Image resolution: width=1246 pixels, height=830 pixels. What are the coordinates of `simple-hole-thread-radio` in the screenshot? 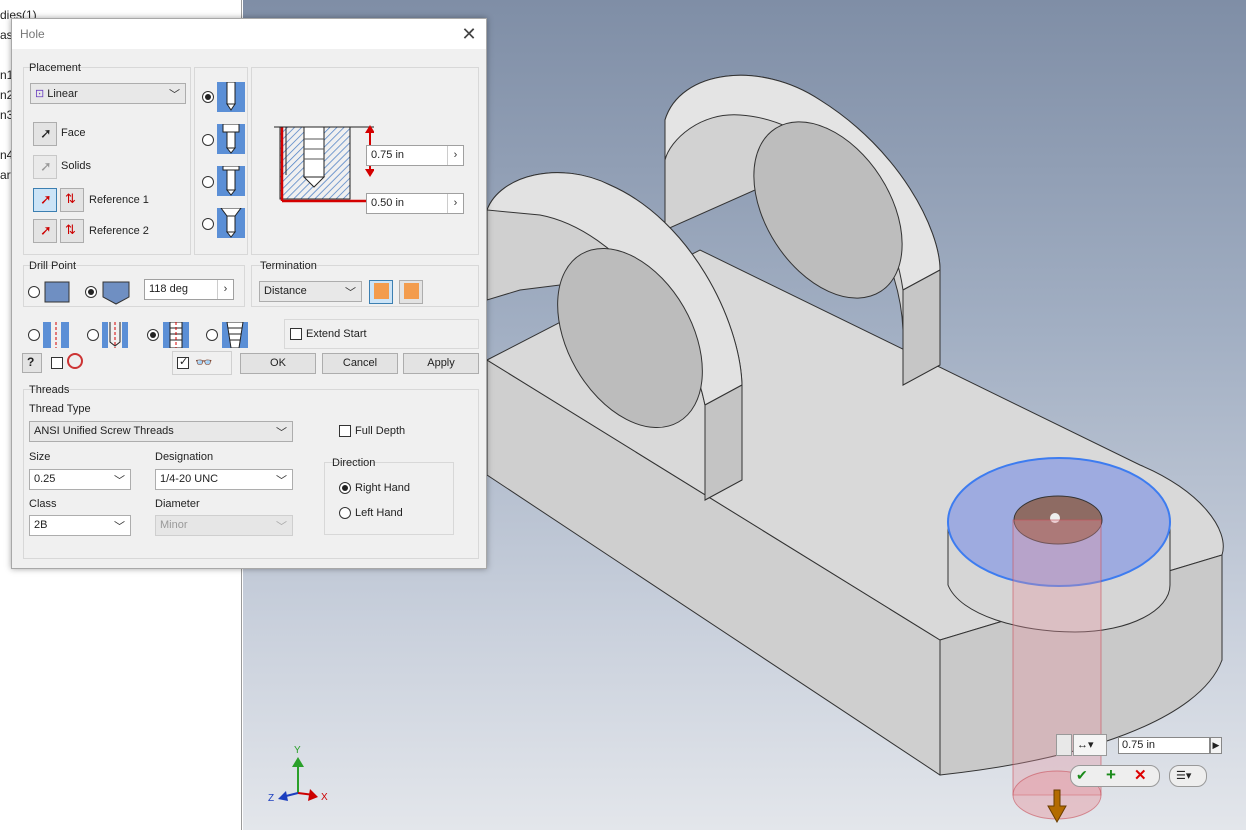 It's located at (34, 335).